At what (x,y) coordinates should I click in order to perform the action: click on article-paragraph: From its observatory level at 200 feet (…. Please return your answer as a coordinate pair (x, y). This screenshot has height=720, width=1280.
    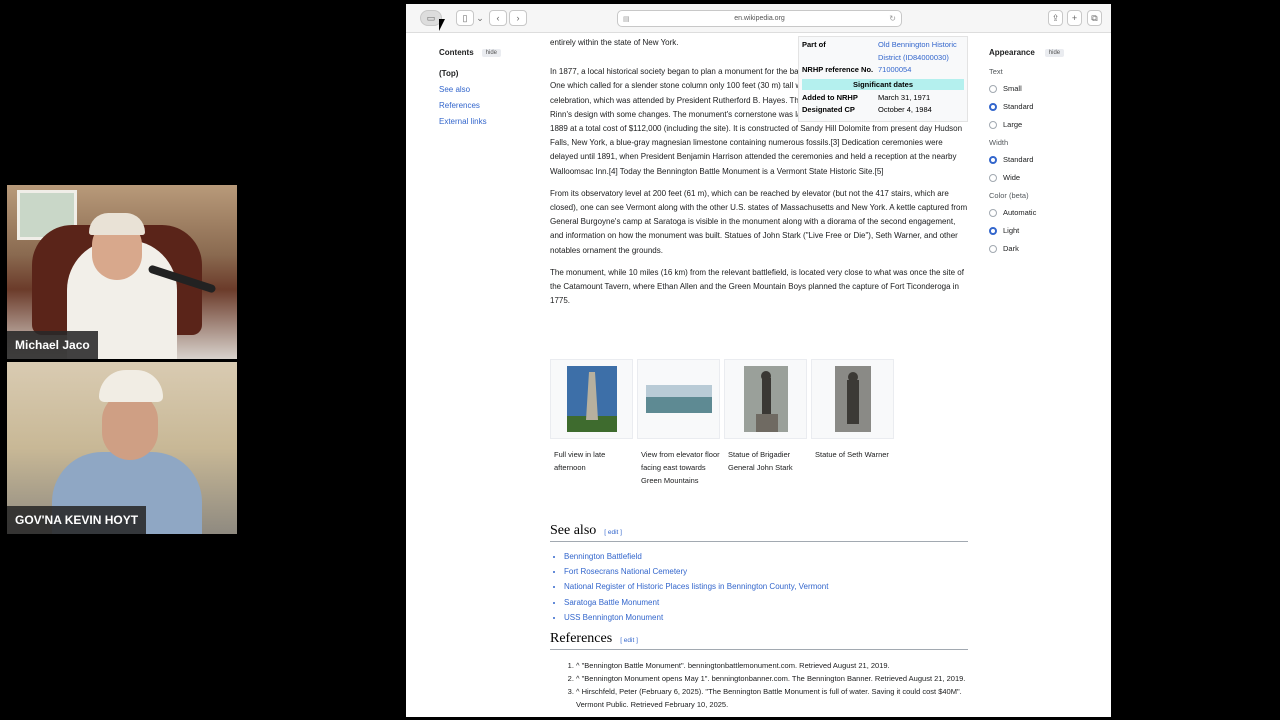
    Looking at the image, I should click on (759, 221).